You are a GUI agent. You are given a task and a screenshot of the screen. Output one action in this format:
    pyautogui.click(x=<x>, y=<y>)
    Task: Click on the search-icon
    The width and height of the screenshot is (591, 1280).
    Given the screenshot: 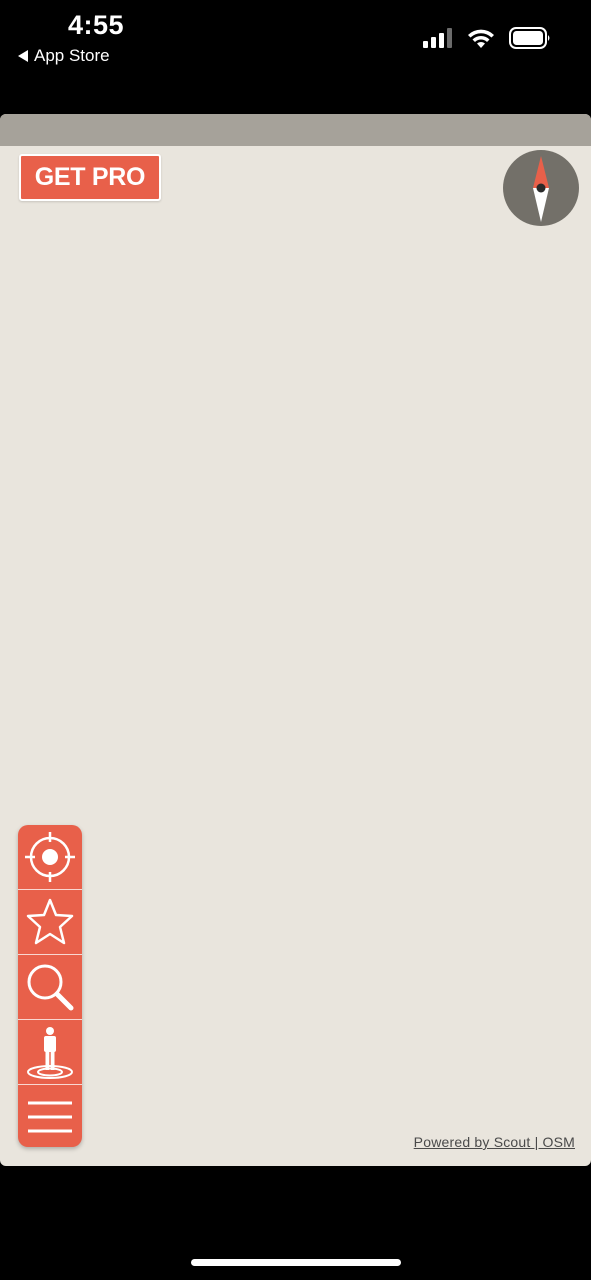 What is the action you would take?
    pyautogui.click(x=50, y=987)
    